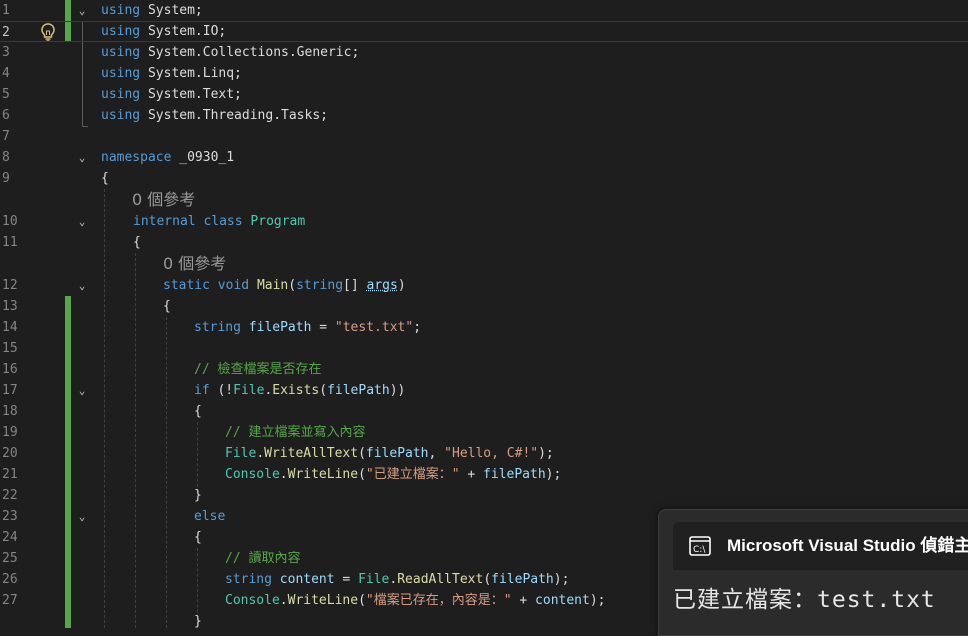 The height and width of the screenshot is (636, 968). Describe the element at coordinates (6, 52) in the screenshot. I see `line-number: 3` at that location.